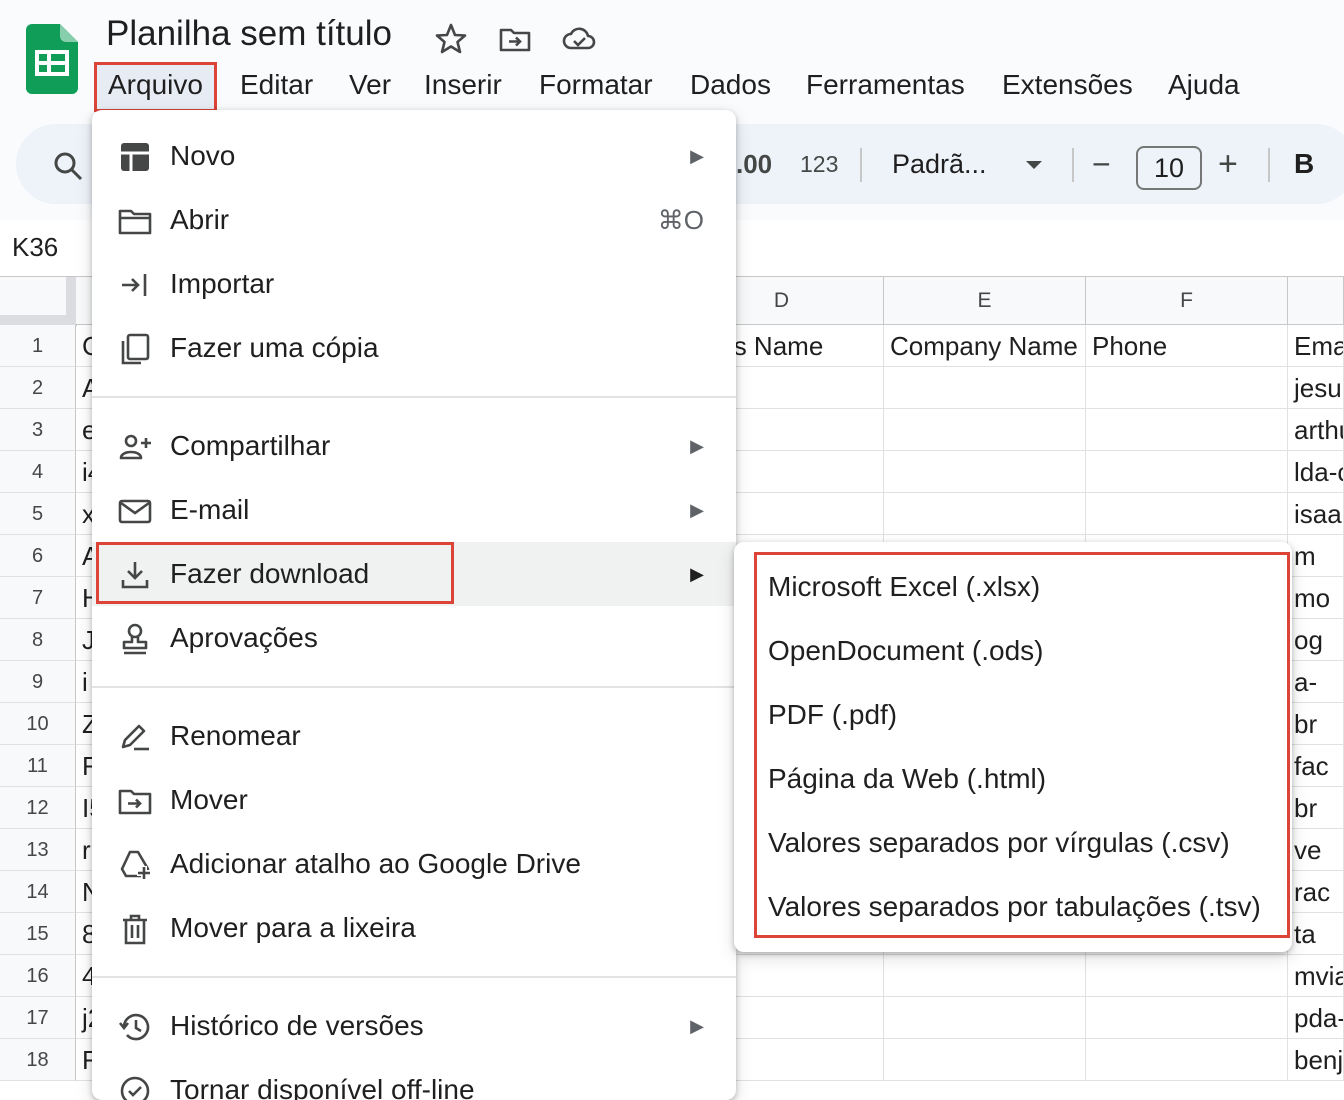 The height and width of the screenshot is (1100, 1344). I want to click on file-menu-copia: Fazer uma cópia, so click(414, 348).